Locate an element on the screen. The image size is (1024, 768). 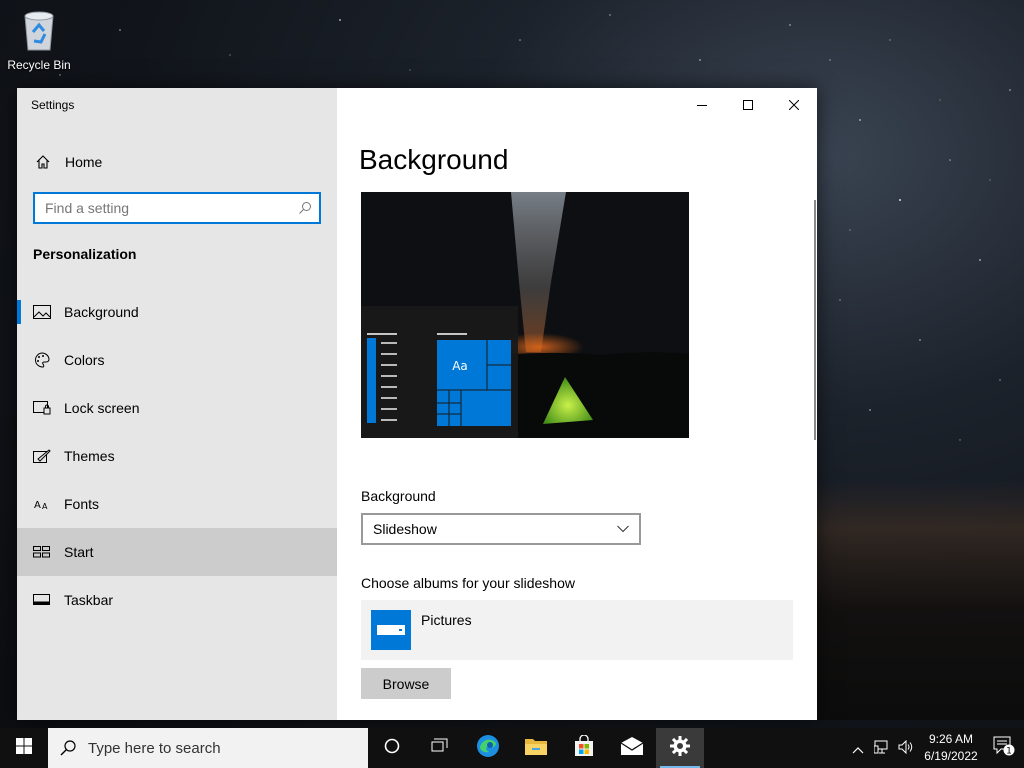
minimize-icon is located at coordinates (702, 104).